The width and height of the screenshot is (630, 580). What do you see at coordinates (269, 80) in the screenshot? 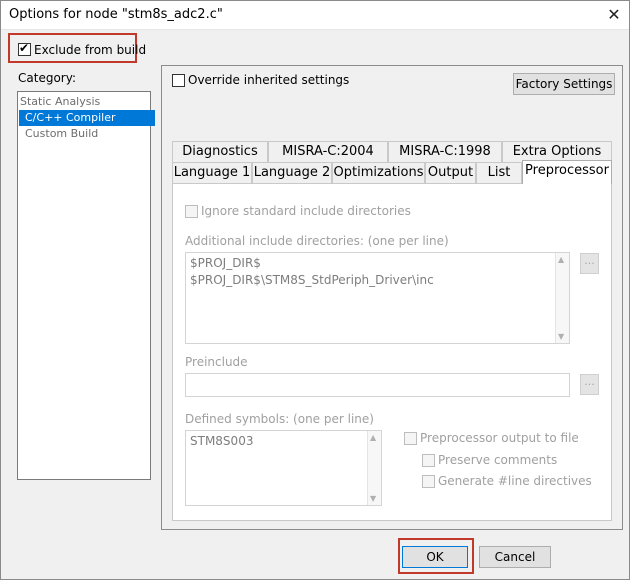
I see `override-inherited-label: Override inherited settings` at bounding box center [269, 80].